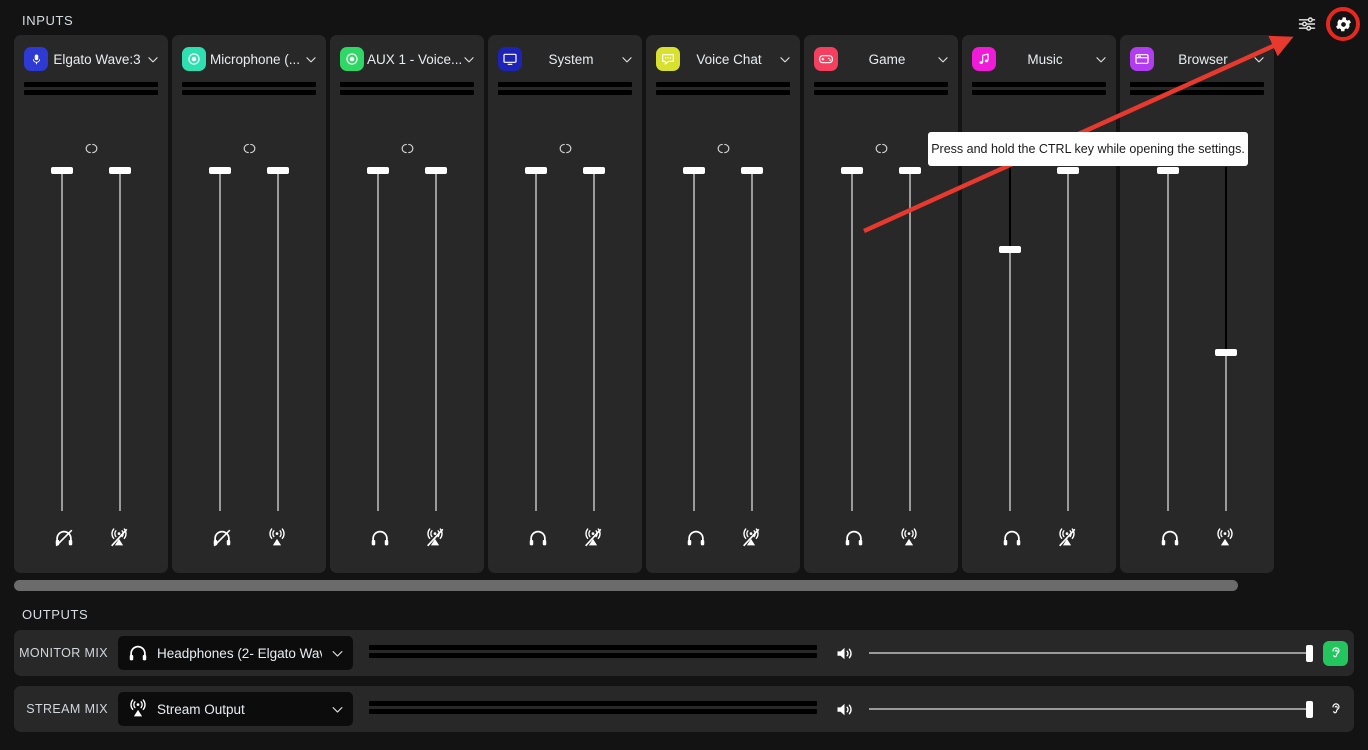 The image size is (1368, 750). What do you see at coordinates (235, 653) in the screenshot?
I see `output-device-select: Headphones (2- Elgato Wave:3)` at bounding box center [235, 653].